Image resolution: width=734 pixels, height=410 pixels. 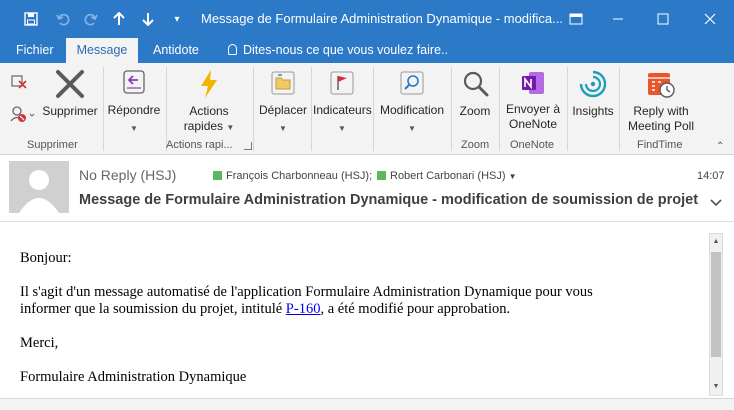 I want to click on meeting-poll-label-1: Reply with, so click(x=661, y=111).